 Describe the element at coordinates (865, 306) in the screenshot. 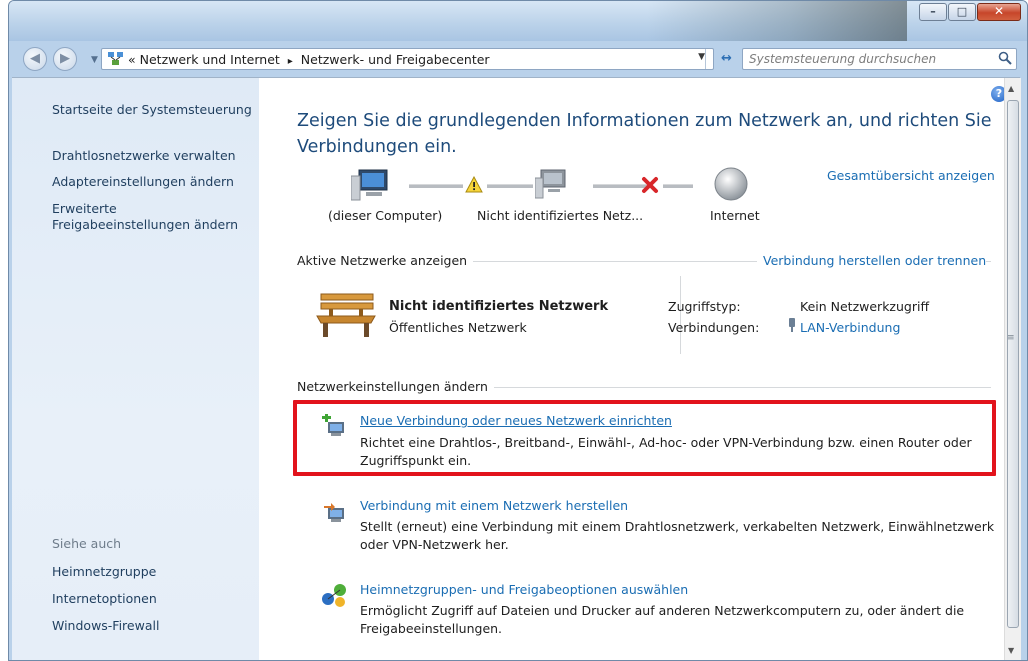

I see `access-type-value: Kein Netzwerkzugriff` at that location.